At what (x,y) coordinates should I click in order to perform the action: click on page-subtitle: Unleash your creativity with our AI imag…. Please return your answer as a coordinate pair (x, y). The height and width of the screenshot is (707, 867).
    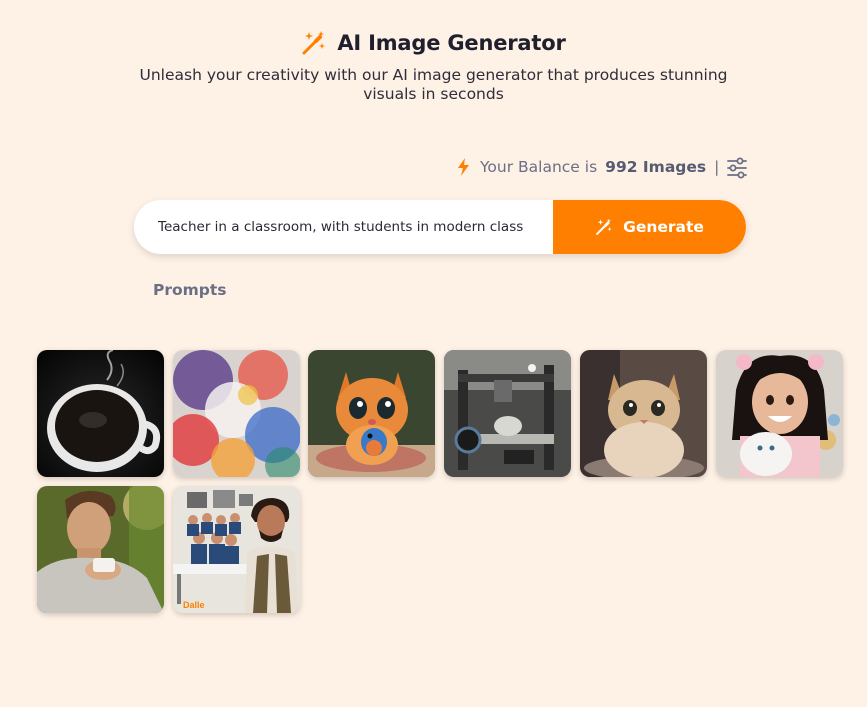
    Looking at the image, I should click on (433, 84).